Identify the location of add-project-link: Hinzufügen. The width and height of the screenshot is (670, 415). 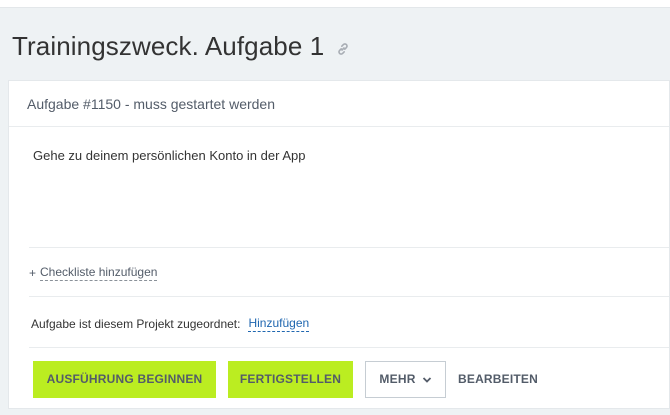
(279, 324).